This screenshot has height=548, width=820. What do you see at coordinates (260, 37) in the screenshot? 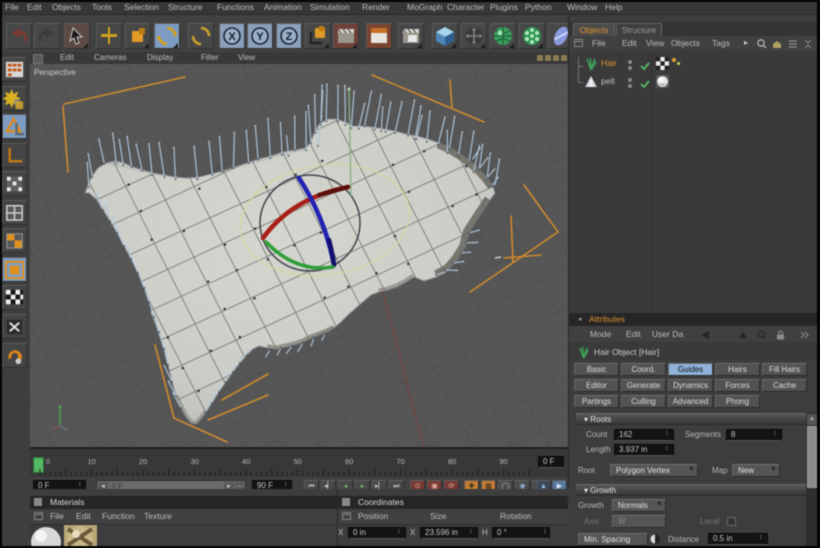
I see `svg-text: Y` at bounding box center [260, 37].